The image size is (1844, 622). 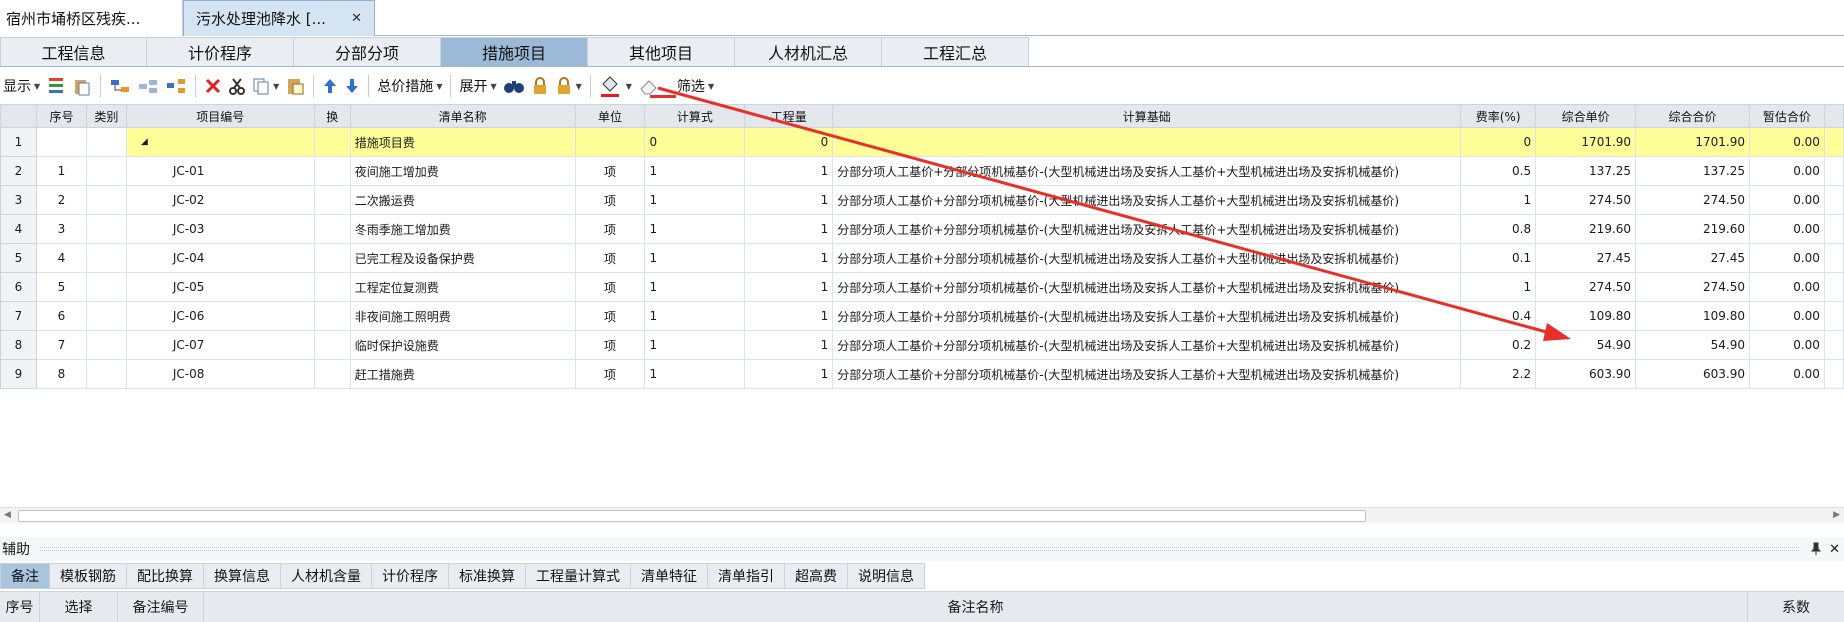 I want to click on cell-unit-price: 54.90, so click(x=1586, y=345).